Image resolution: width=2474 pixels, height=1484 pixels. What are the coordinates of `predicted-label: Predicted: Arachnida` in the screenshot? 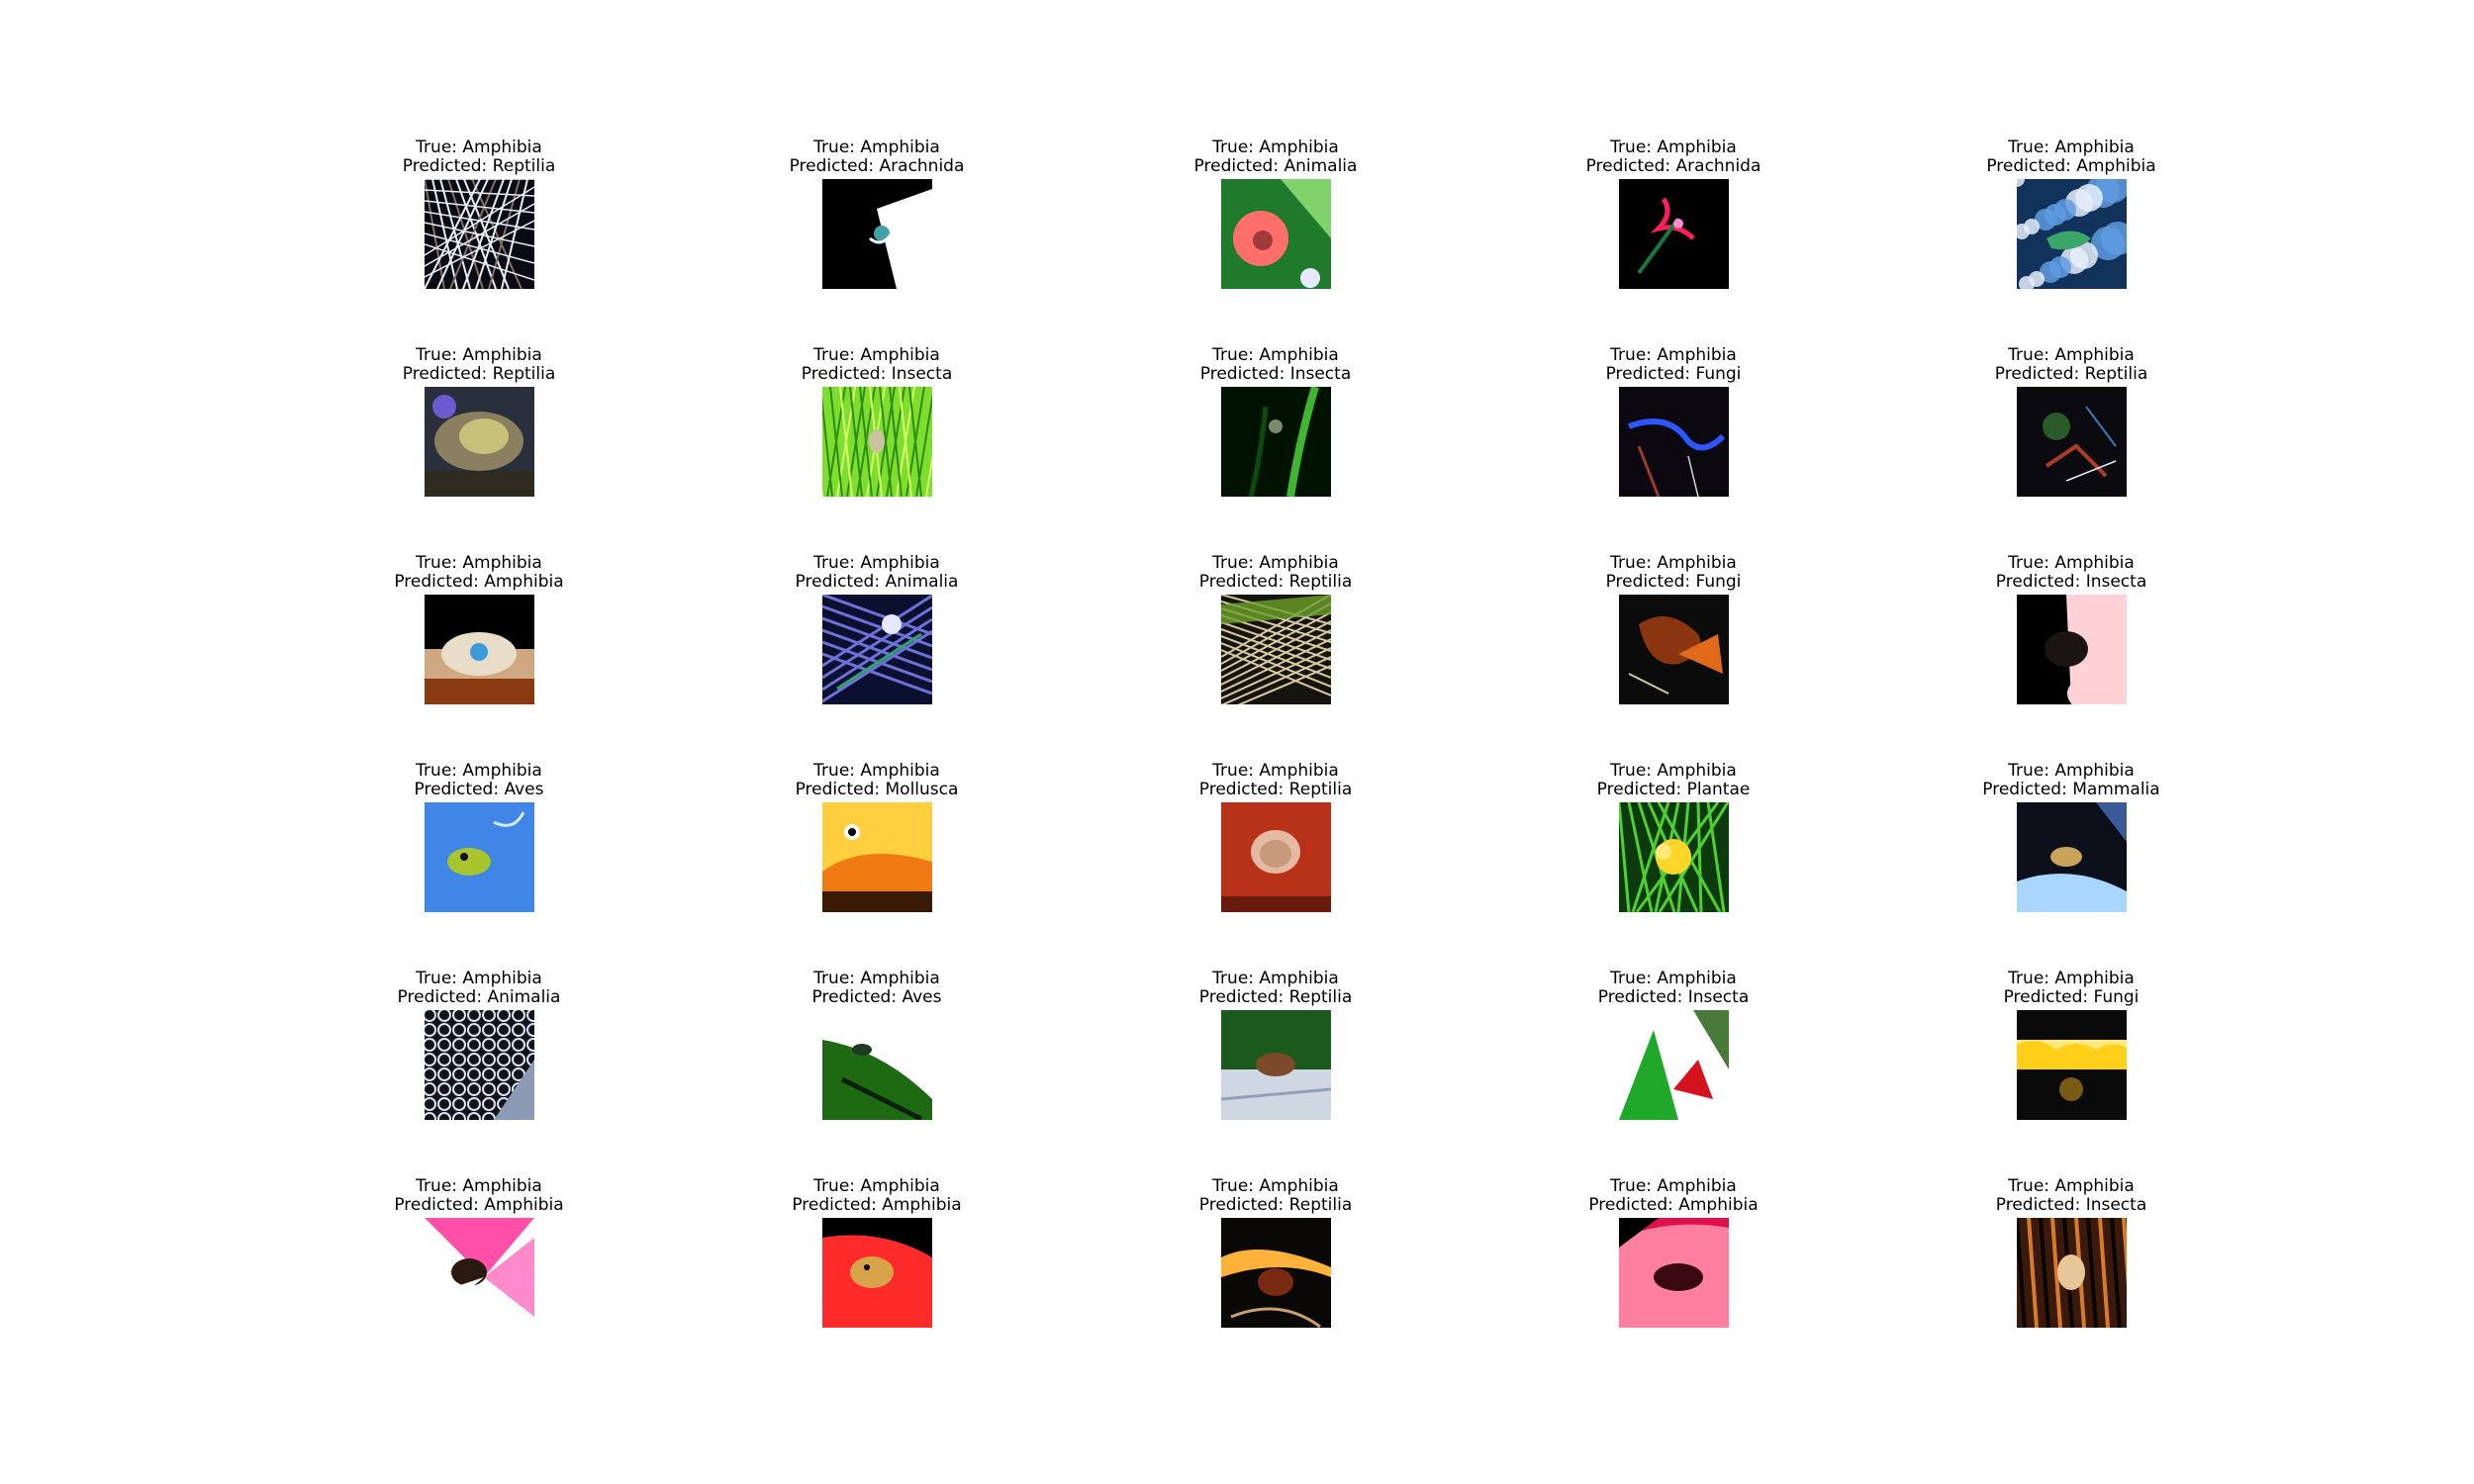 It's located at (877, 166).